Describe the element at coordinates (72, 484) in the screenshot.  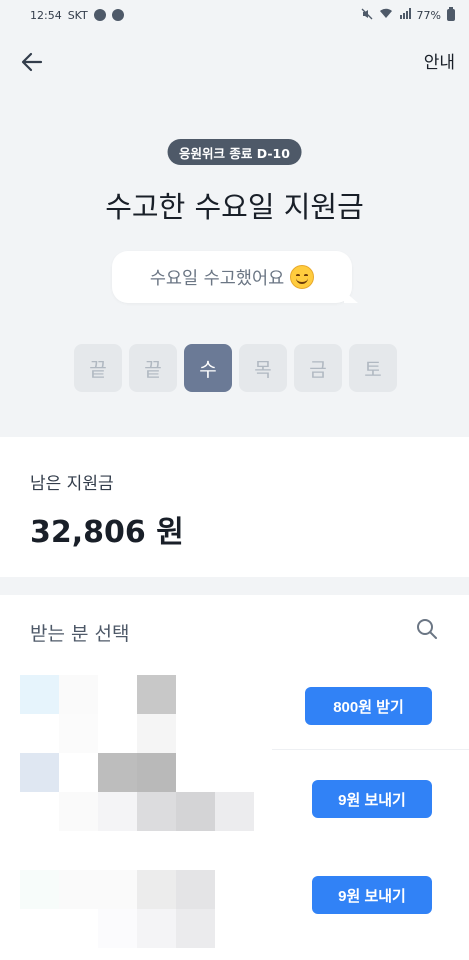
I see `balance-label: 남은 지원금` at that location.